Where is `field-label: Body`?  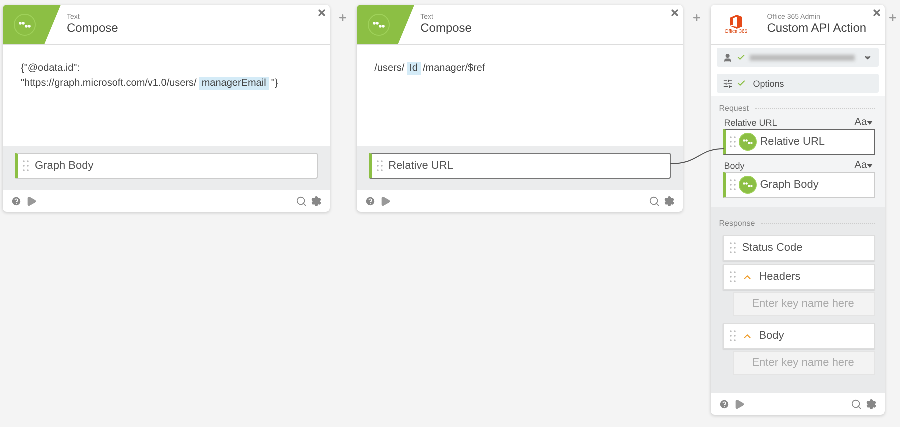
field-label: Body is located at coordinates (734, 165).